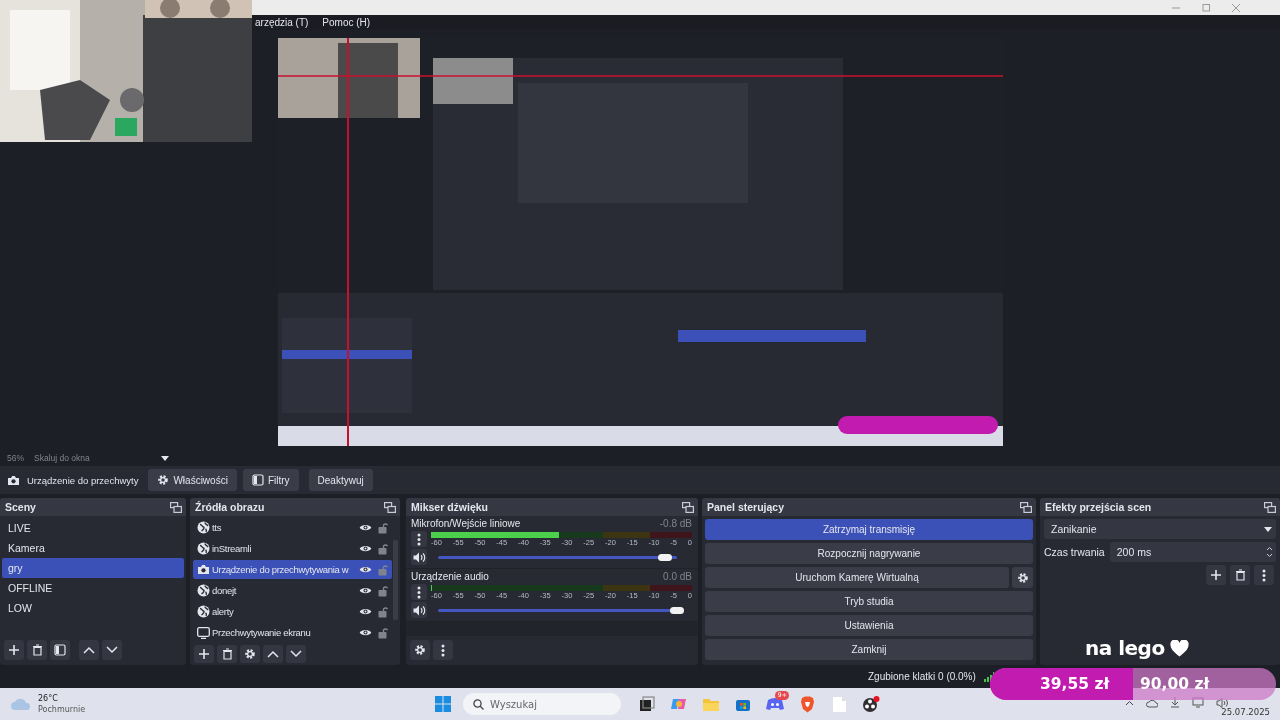 The height and width of the screenshot is (720, 1280). What do you see at coordinates (1175, 702) in the screenshot?
I see `download-icon` at bounding box center [1175, 702].